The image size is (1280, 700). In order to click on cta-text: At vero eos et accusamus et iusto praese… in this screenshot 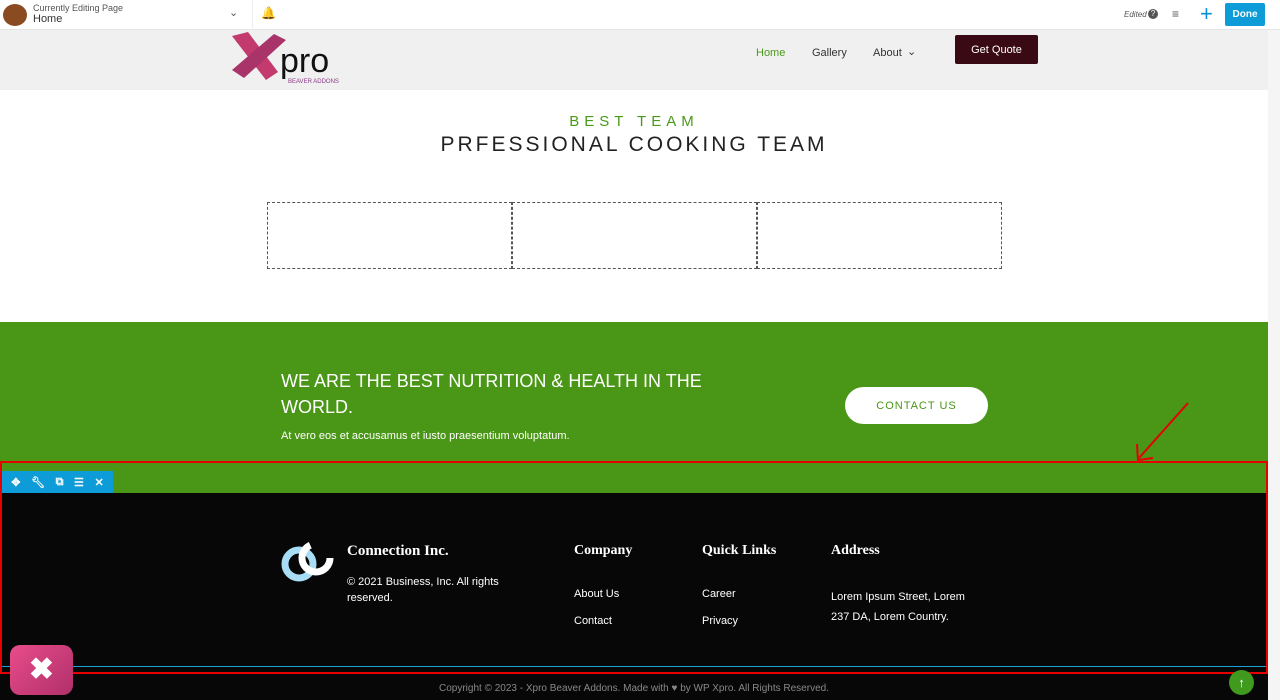, I will do `click(425, 436)`.